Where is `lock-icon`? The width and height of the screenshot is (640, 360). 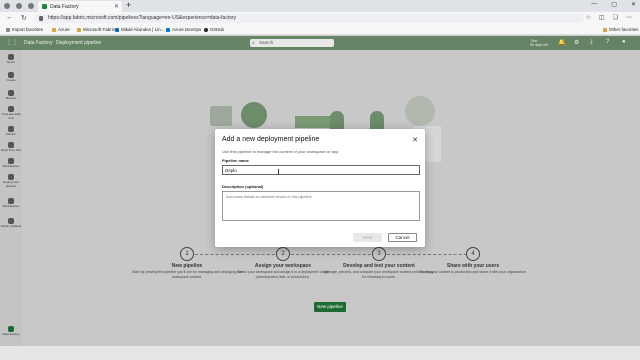
lock-icon is located at coordinates (41, 18).